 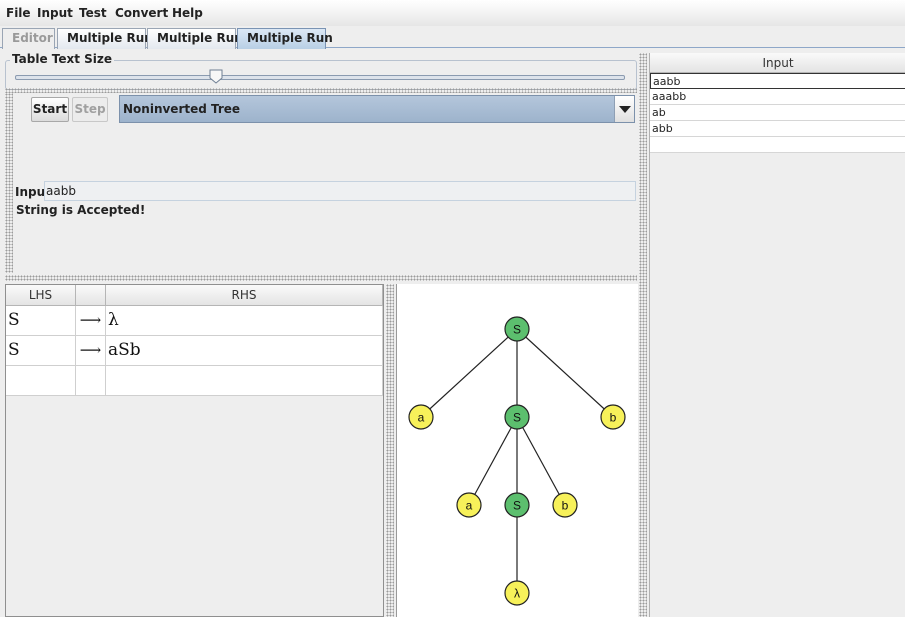 I want to click on toolbar-grip, so click(x=9, y=183).